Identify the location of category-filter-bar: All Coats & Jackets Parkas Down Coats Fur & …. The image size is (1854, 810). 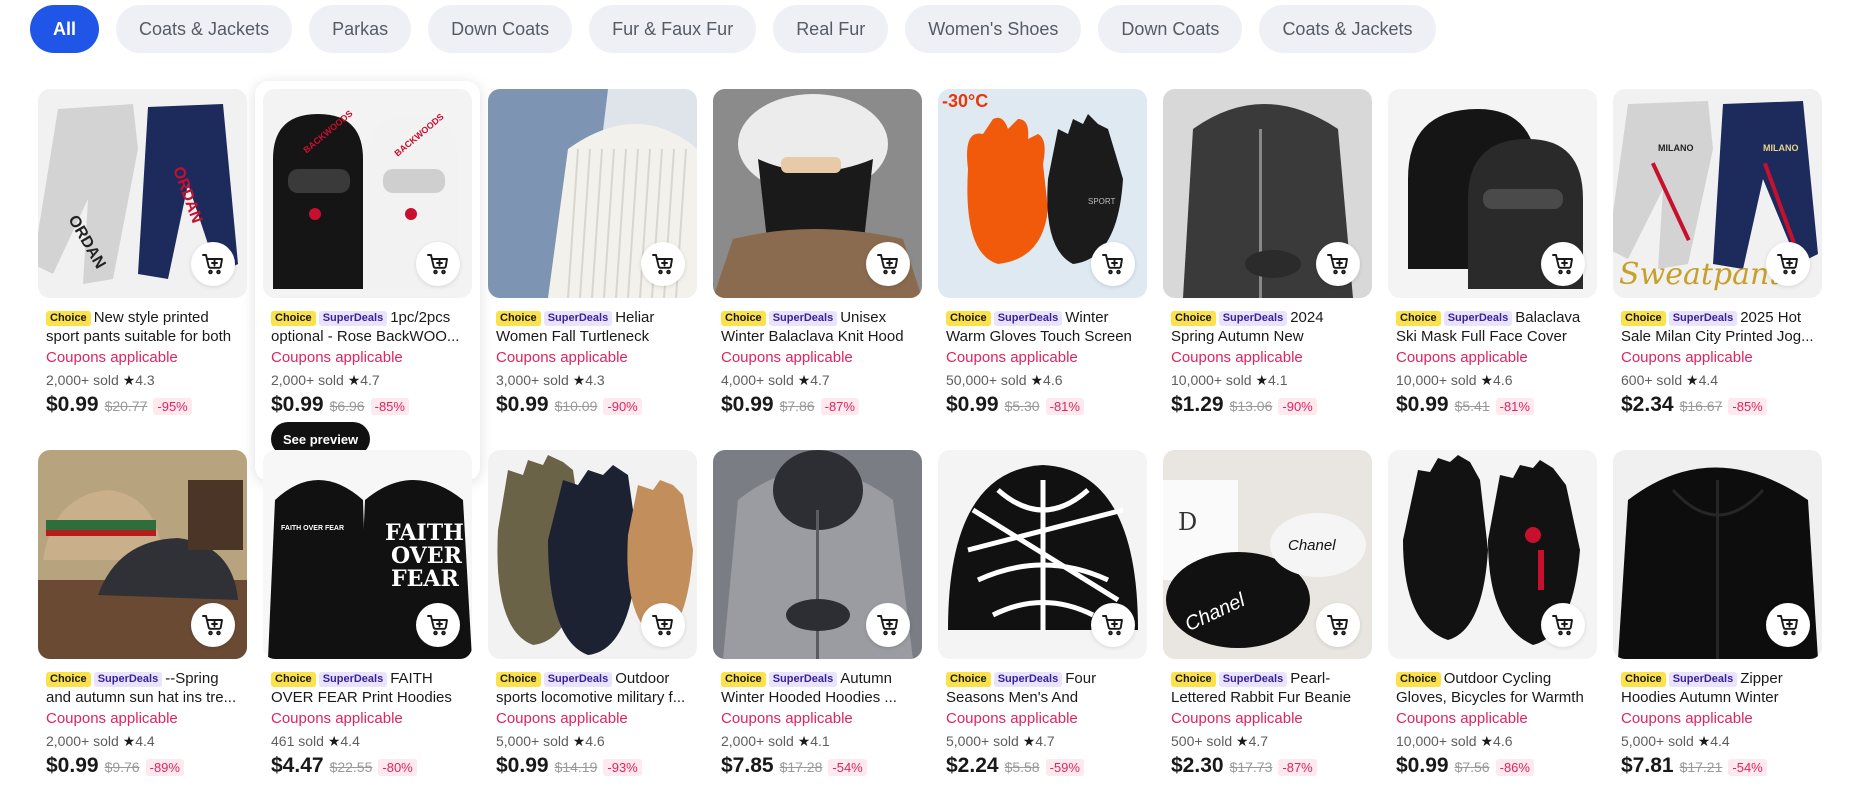
(733, 29).